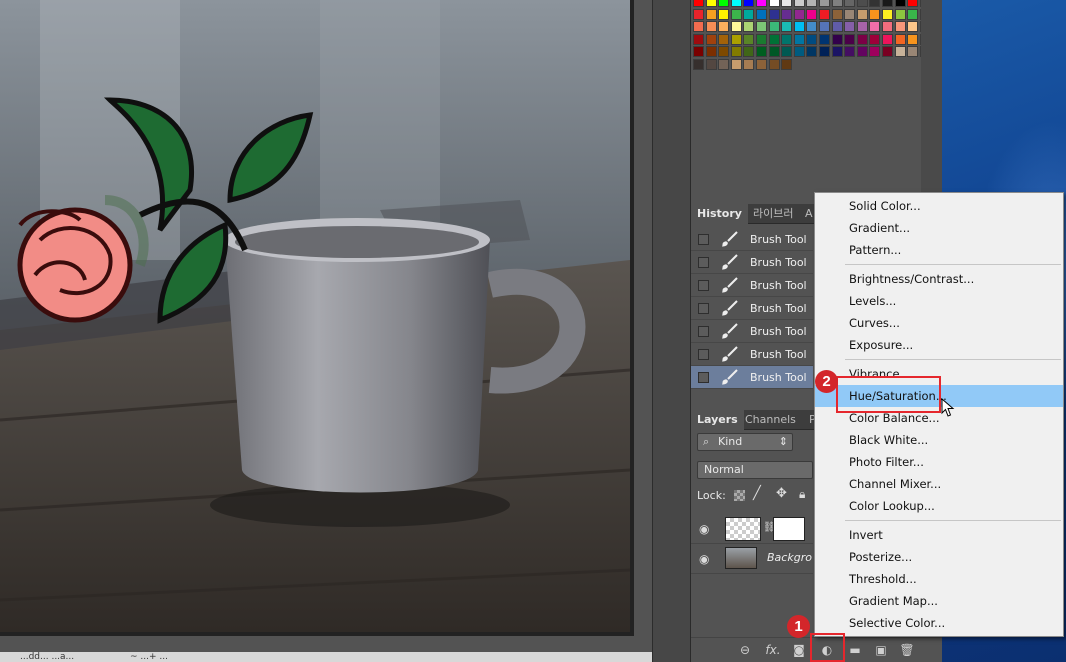  Describe the element at coordinates (931, 100) in the screenshot. I see `swatches-scrollbar` at that location.